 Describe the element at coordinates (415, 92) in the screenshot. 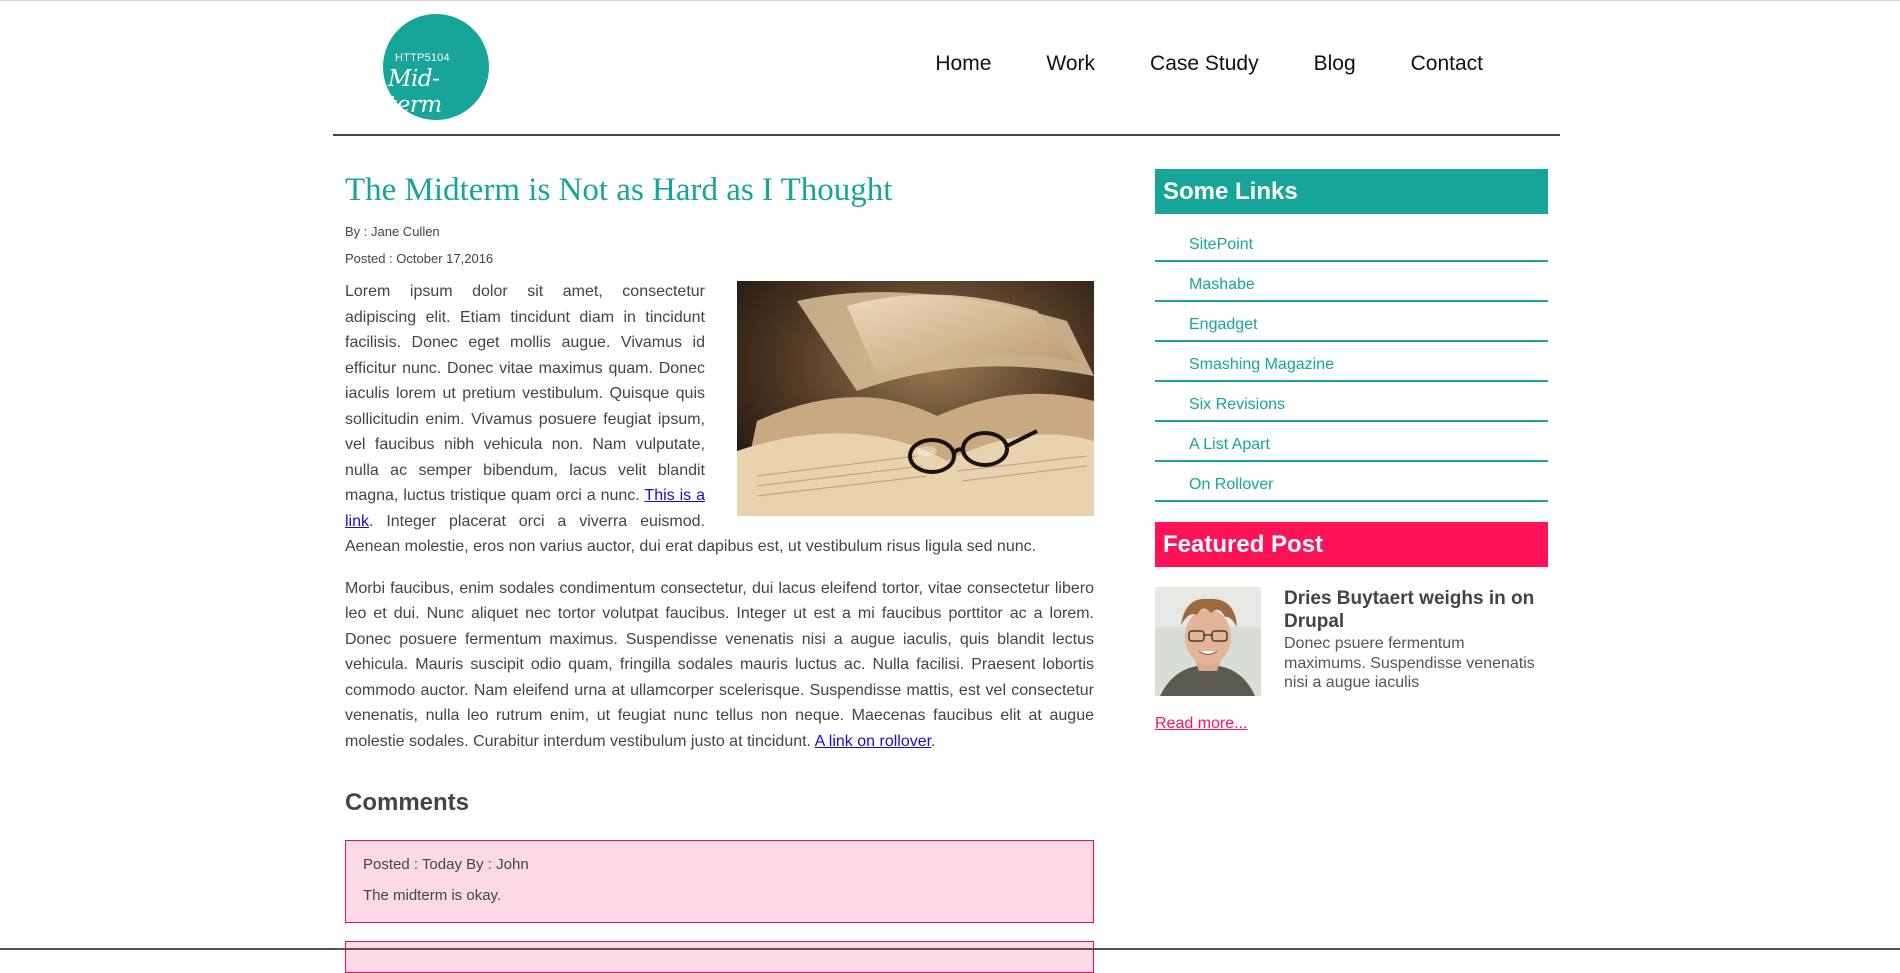

I see `logo-title: Mid-term` at that location.